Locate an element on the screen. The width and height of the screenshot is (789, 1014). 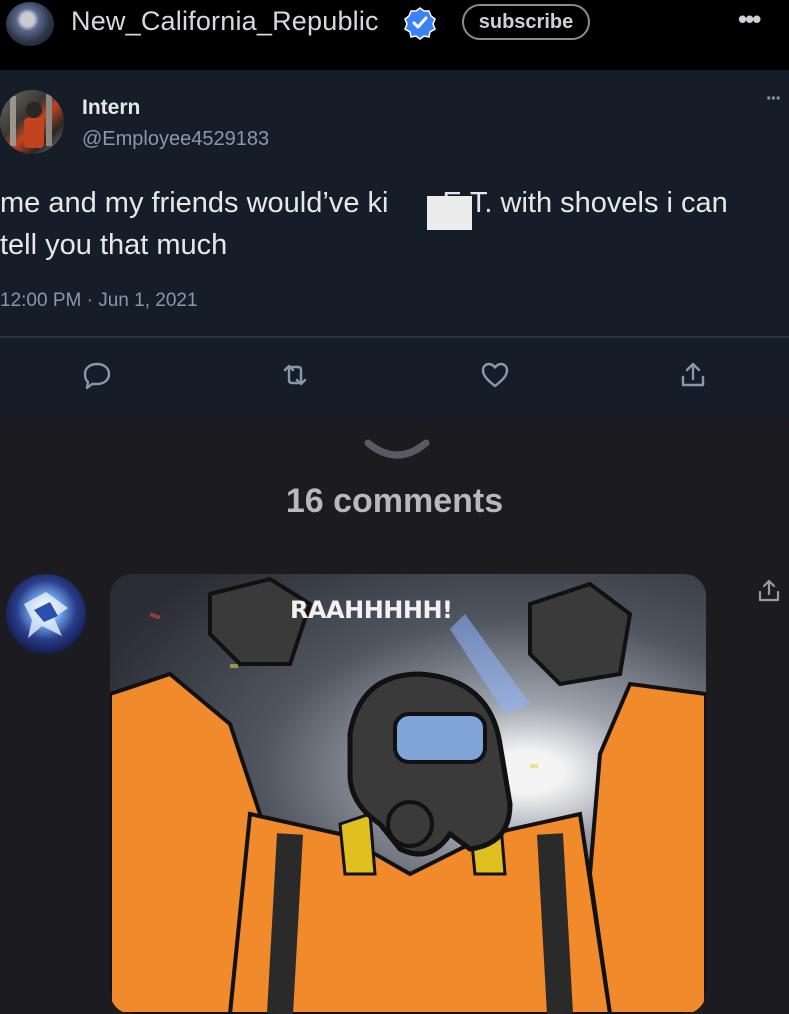
comments-count: 16 comments is located at coordinates (394, 501).